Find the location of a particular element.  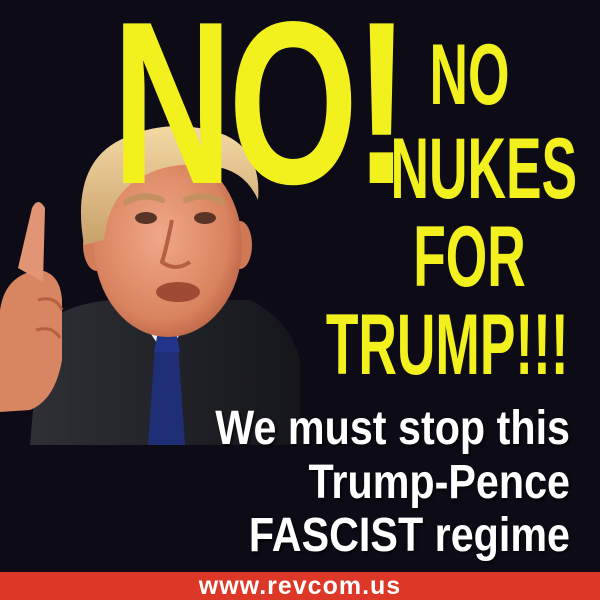

slogan-line-3: FOR is located at coordinates (469, 257).